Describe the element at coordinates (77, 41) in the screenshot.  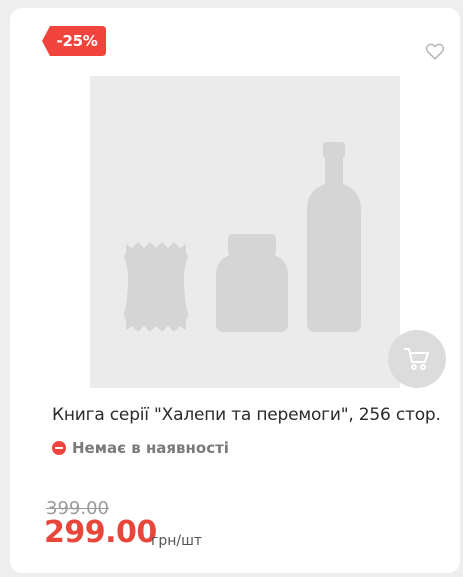
I see `discount-label: -25%` at that location.